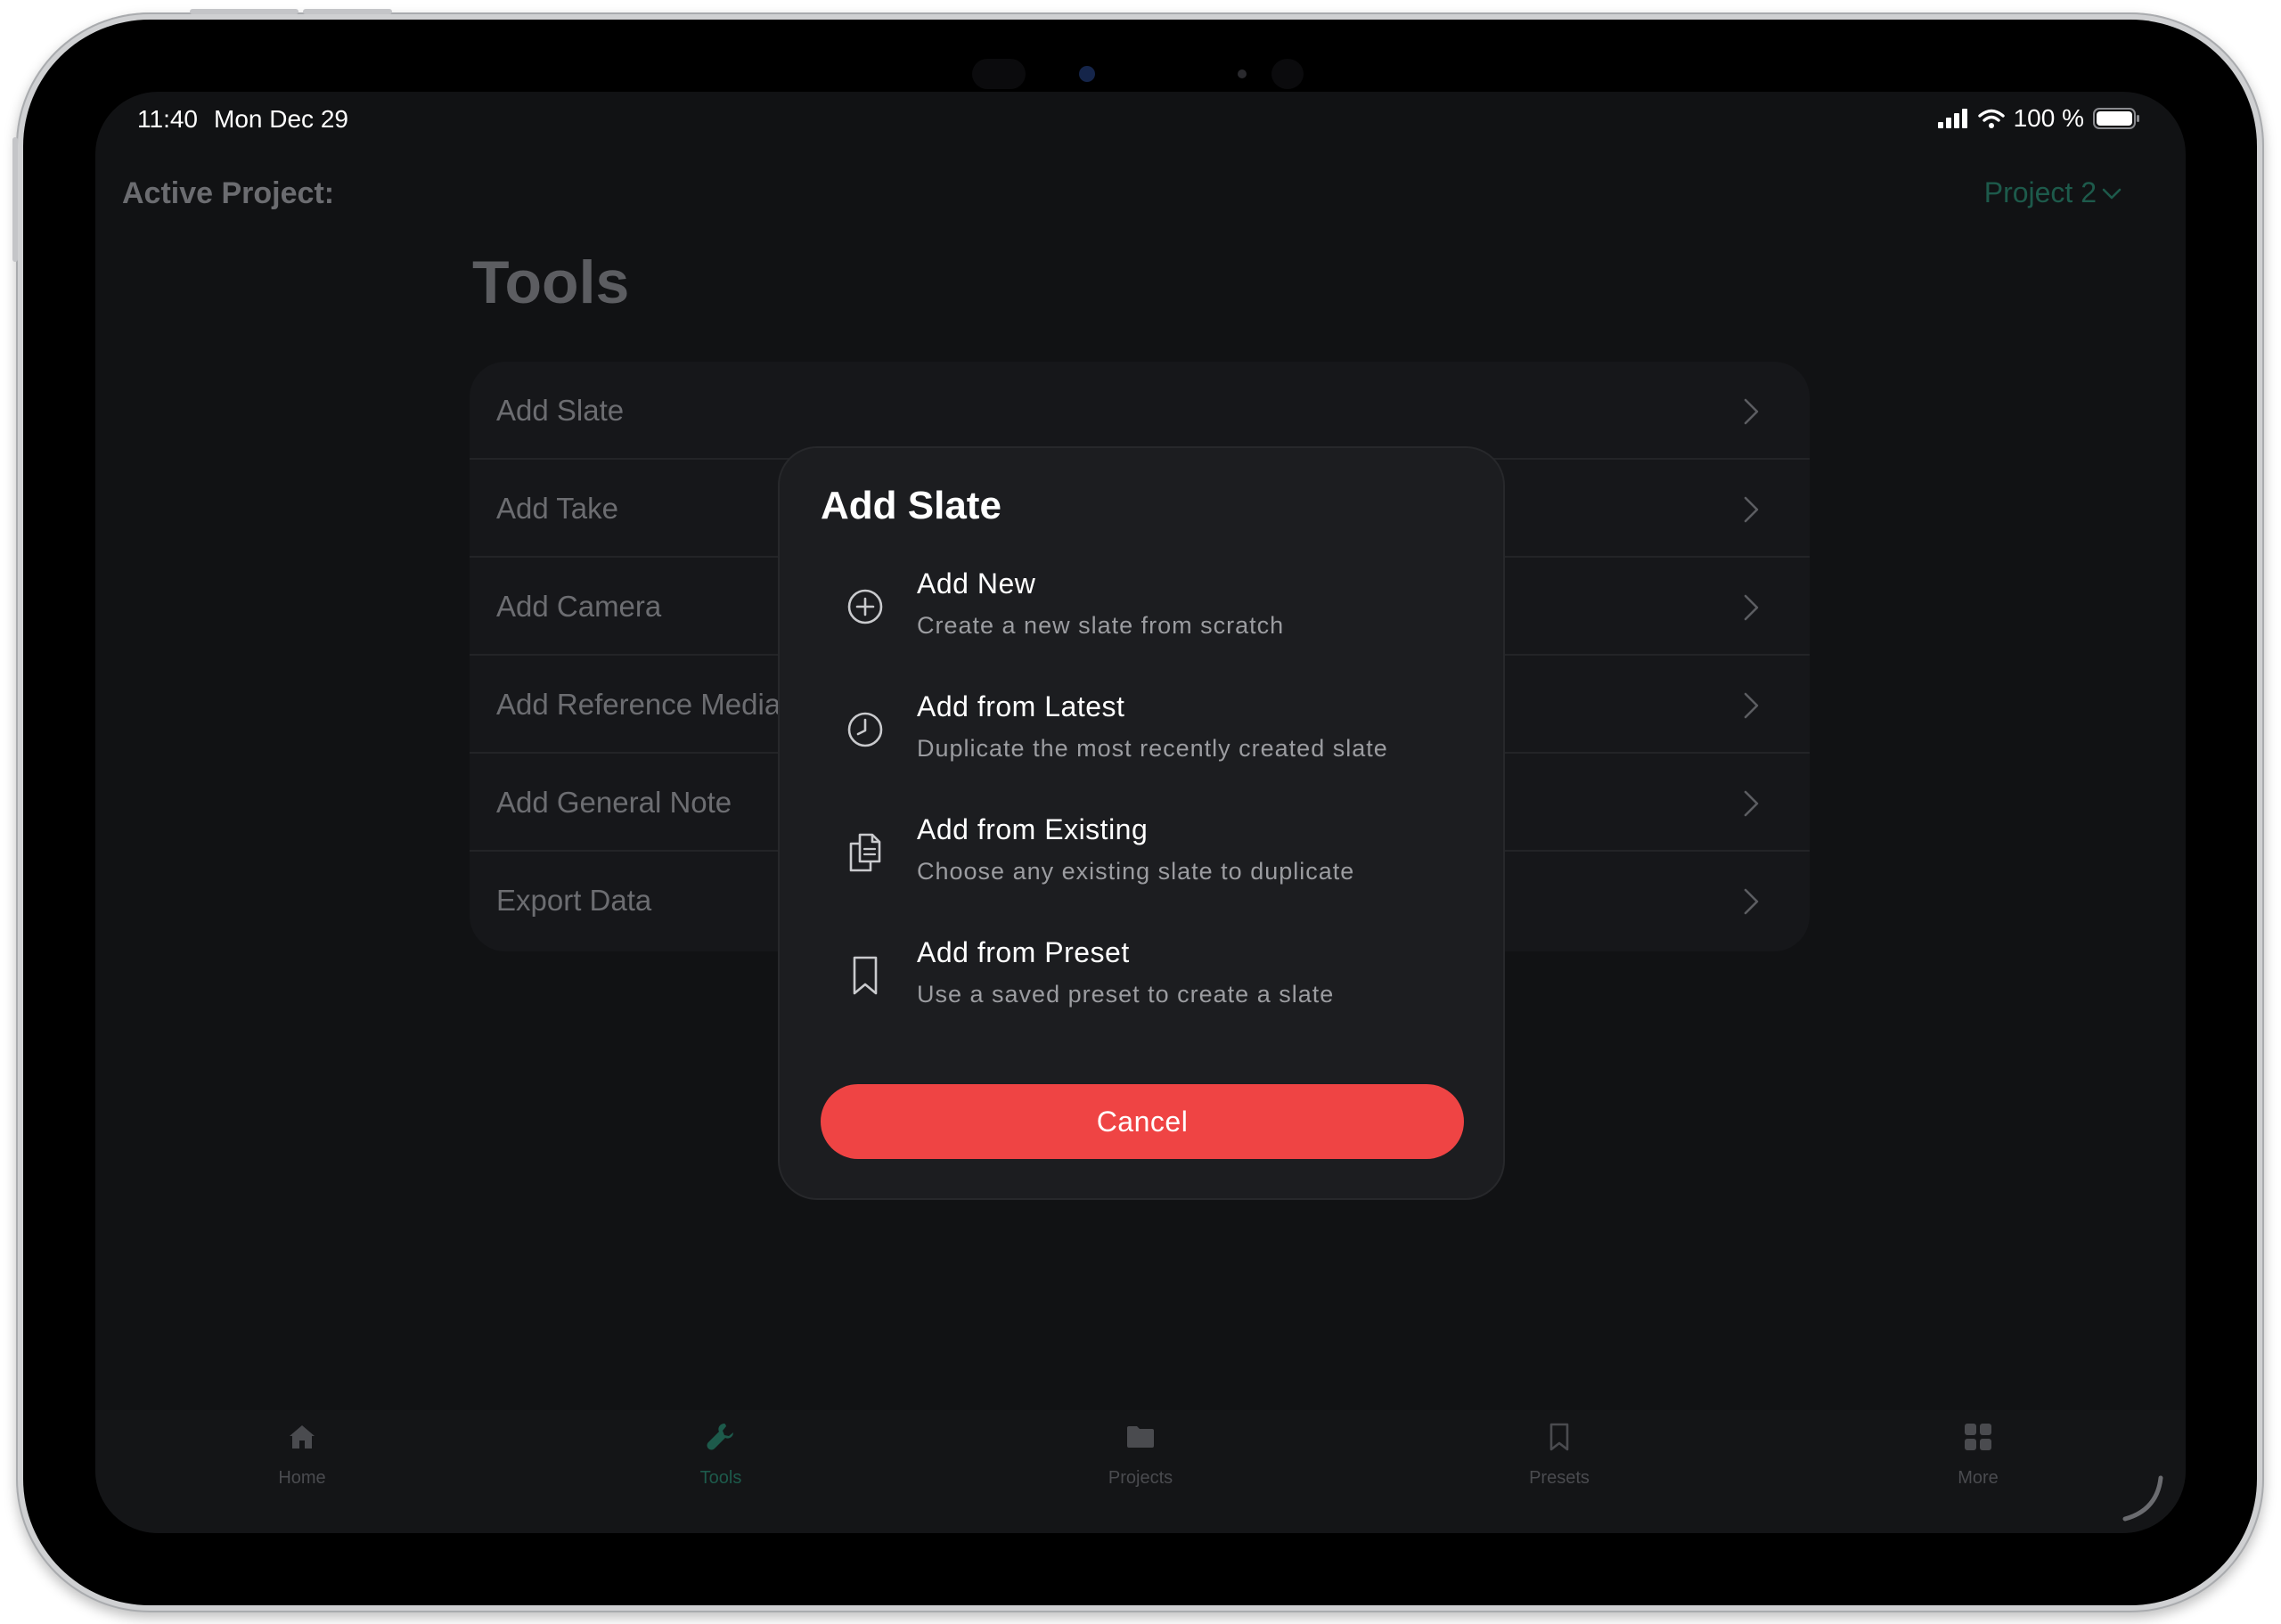 This screenshot has height=1624, width=2281. I want to click on option-add-new: Add New Create a new slate from scratch, so click(1141, 615).